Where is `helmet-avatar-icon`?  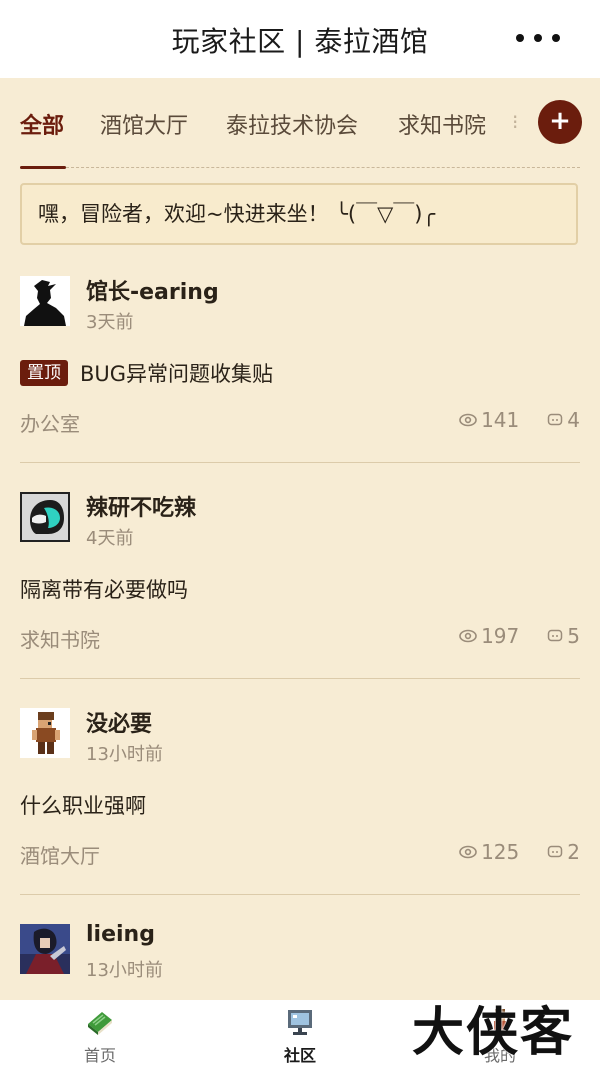
helmet-avatar-icon is located at coordinates (45, 517).